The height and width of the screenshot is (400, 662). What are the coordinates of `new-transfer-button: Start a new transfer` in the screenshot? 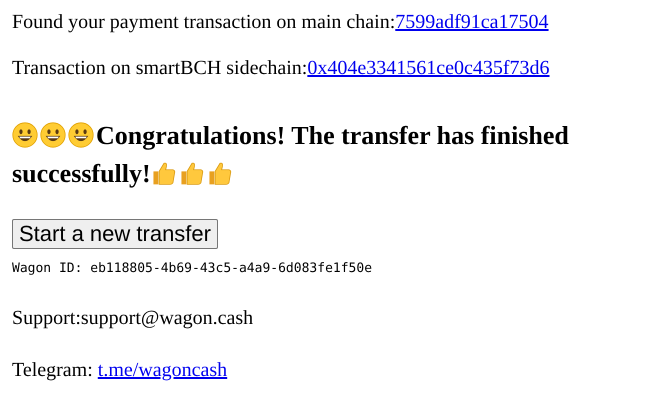 It's located at (115, 234).